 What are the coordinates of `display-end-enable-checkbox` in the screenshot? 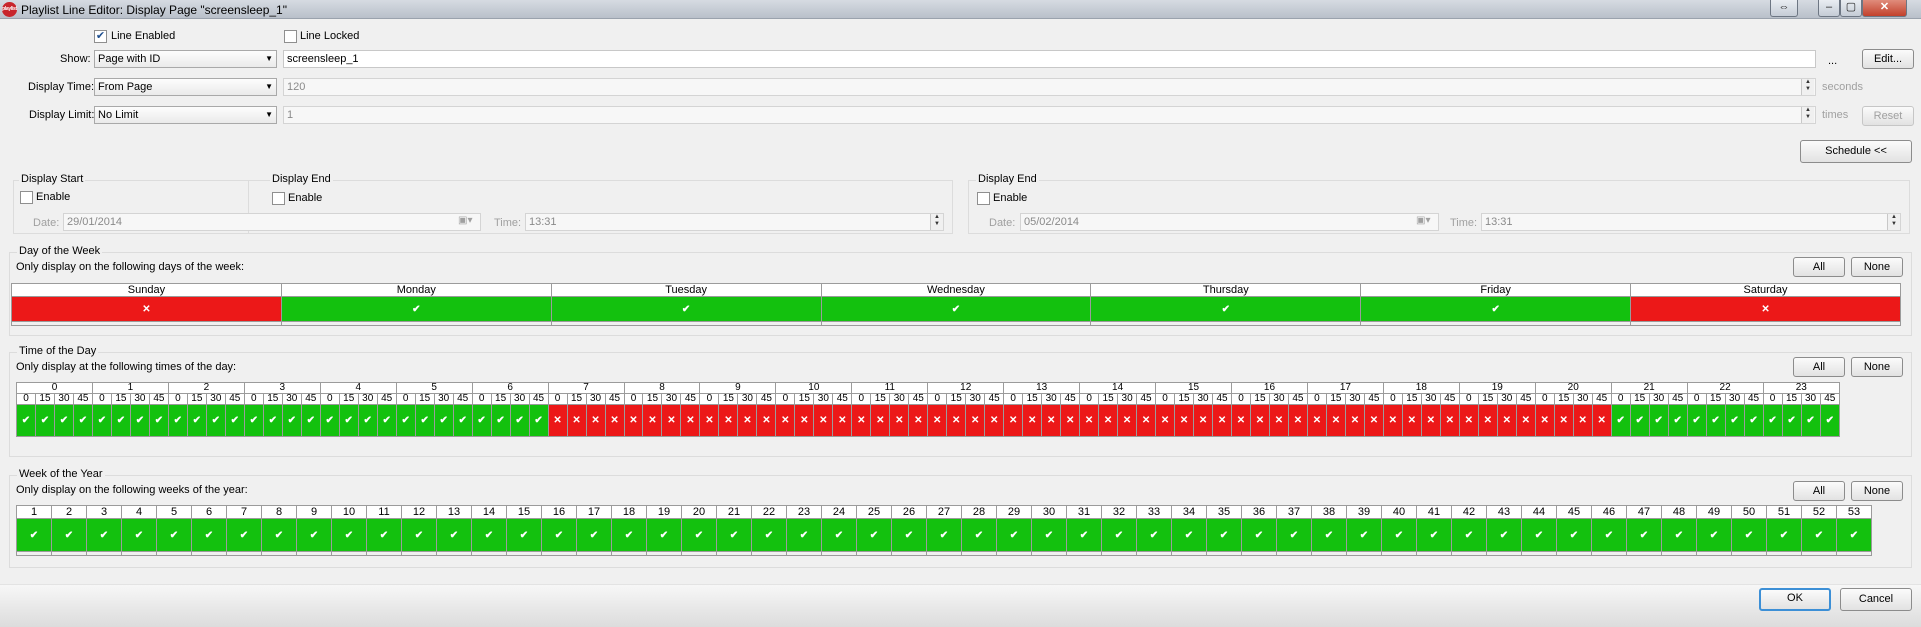 It's located at (983, 198).